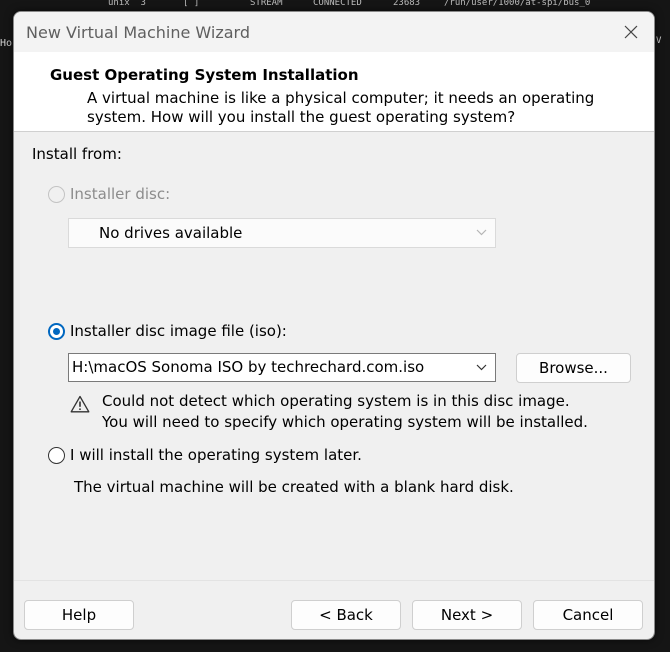  I want to click on wizard-footer: Help < Back Next > Cancel, so click(334, 609).